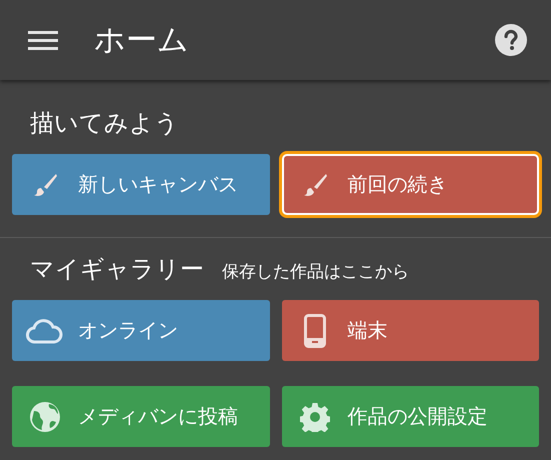 The height and width of the screenshot is (460, 551). Describe the element at coordinates (45, 416) in the screenshot. I see `globe-icon` at that location.